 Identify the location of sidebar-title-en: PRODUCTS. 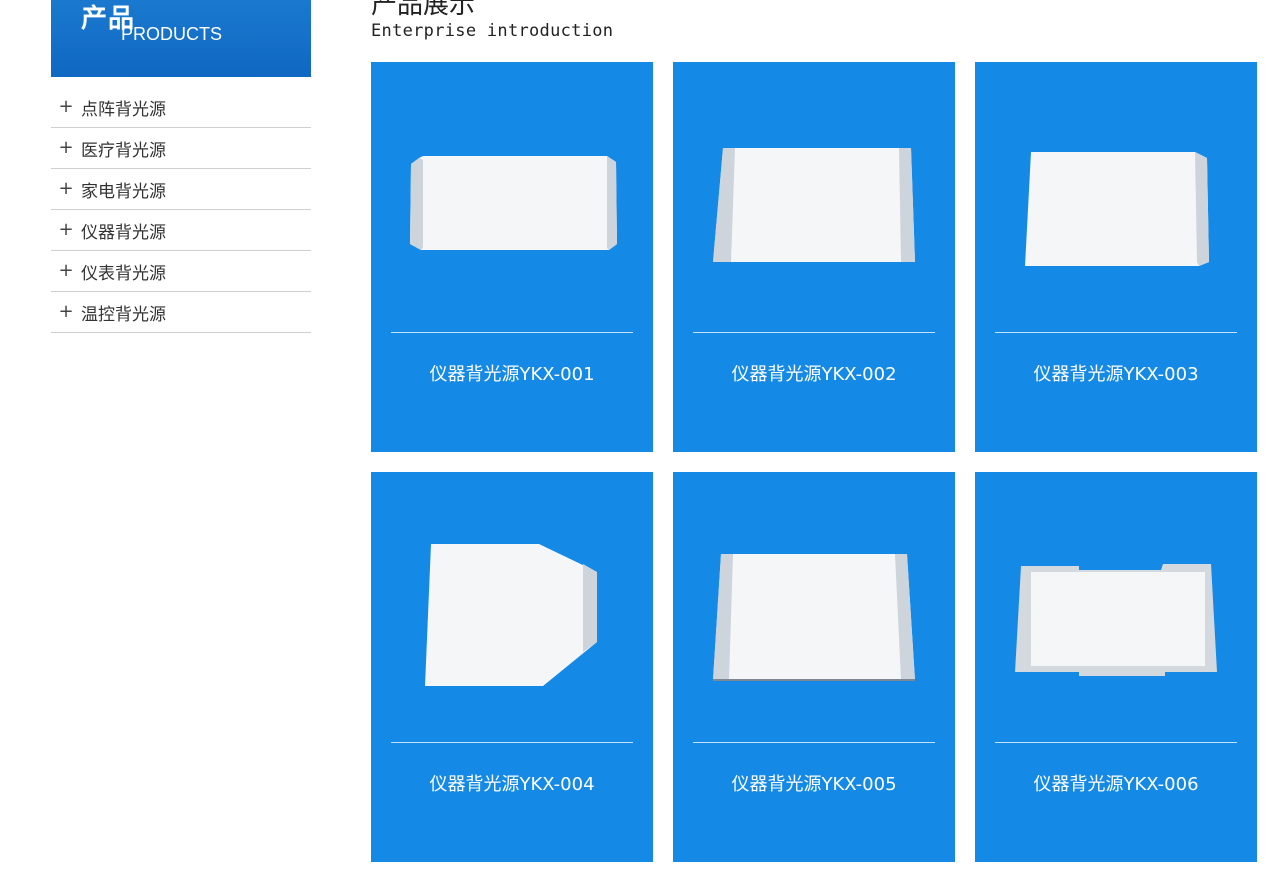
(172, 34).